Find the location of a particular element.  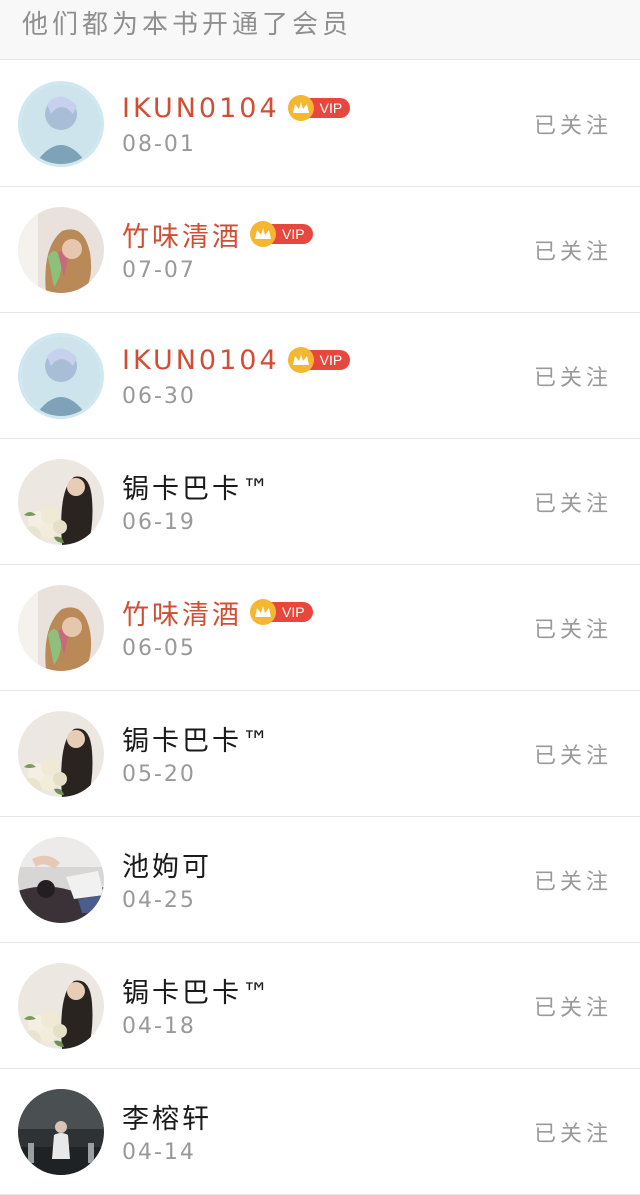

member-name: 池姁可 is located at coordinates (167, 864).